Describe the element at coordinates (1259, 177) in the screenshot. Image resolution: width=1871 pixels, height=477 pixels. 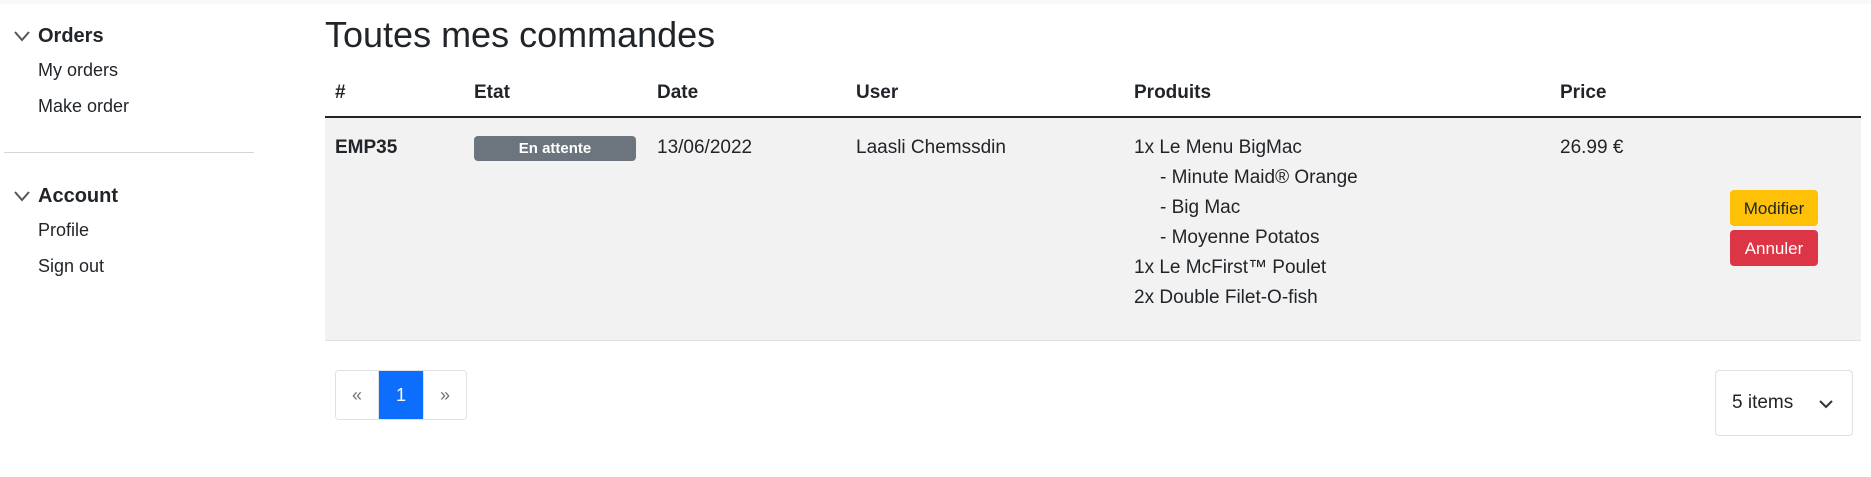
I see `product-sub-line: - Minute Maid® Orange` at that location.